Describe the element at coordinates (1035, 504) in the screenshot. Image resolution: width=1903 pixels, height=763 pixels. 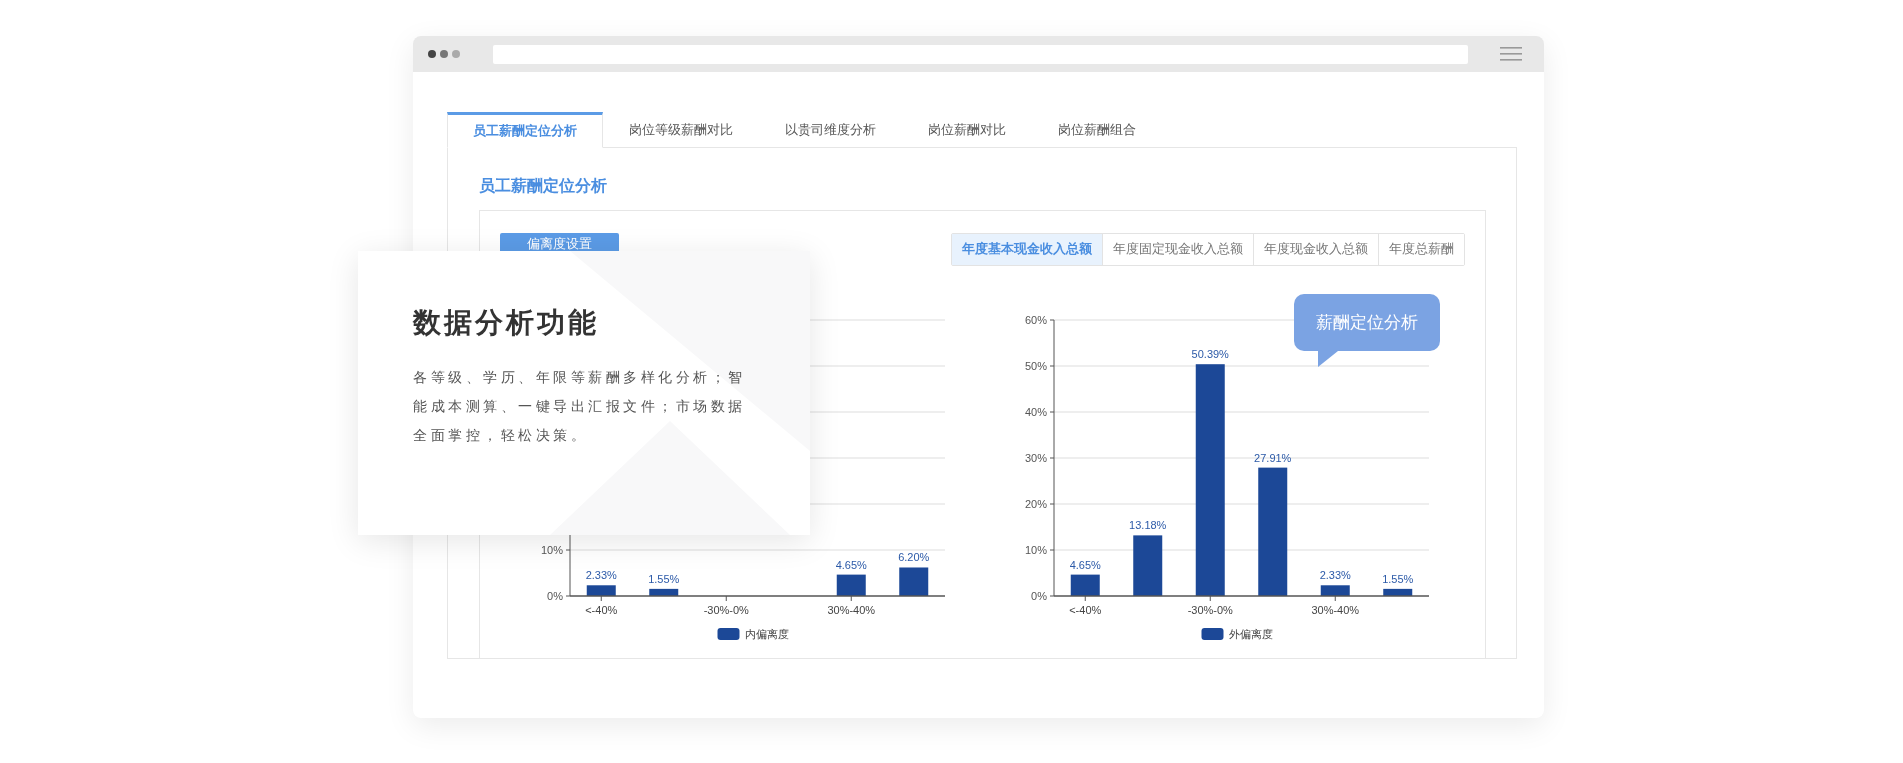
I see `y-tick-label: 20%` at that location.